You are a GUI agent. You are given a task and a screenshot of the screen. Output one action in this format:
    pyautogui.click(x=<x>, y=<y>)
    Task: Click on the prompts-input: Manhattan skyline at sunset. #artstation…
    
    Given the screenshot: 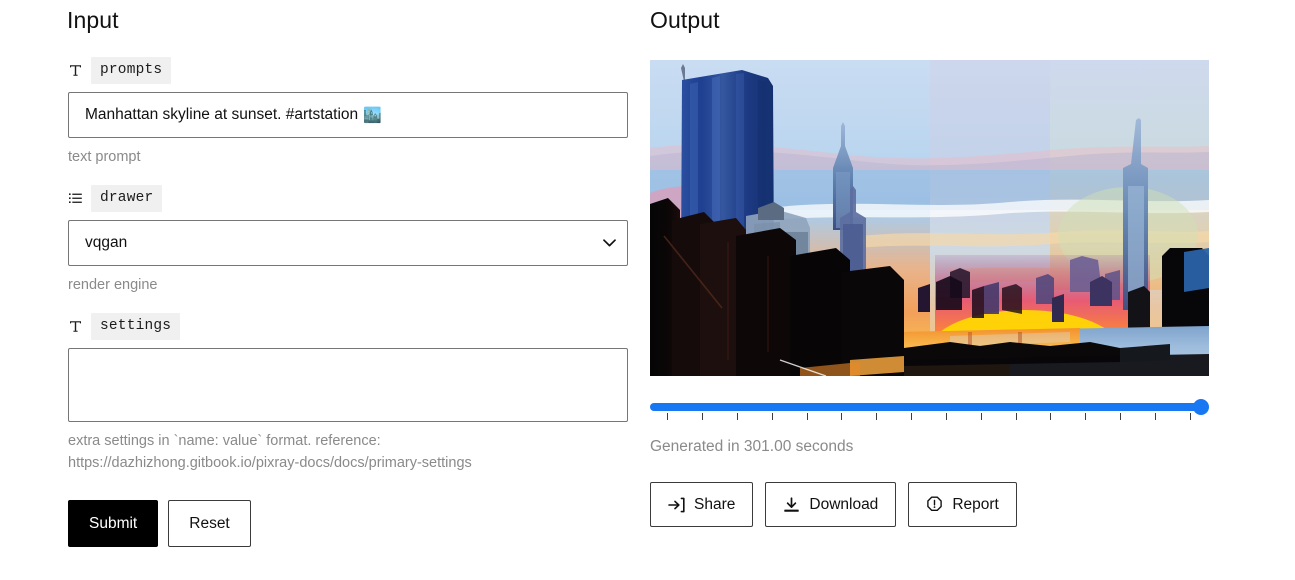 What is the action you would take?
    pyautogui.click(x=348, y=115)
    